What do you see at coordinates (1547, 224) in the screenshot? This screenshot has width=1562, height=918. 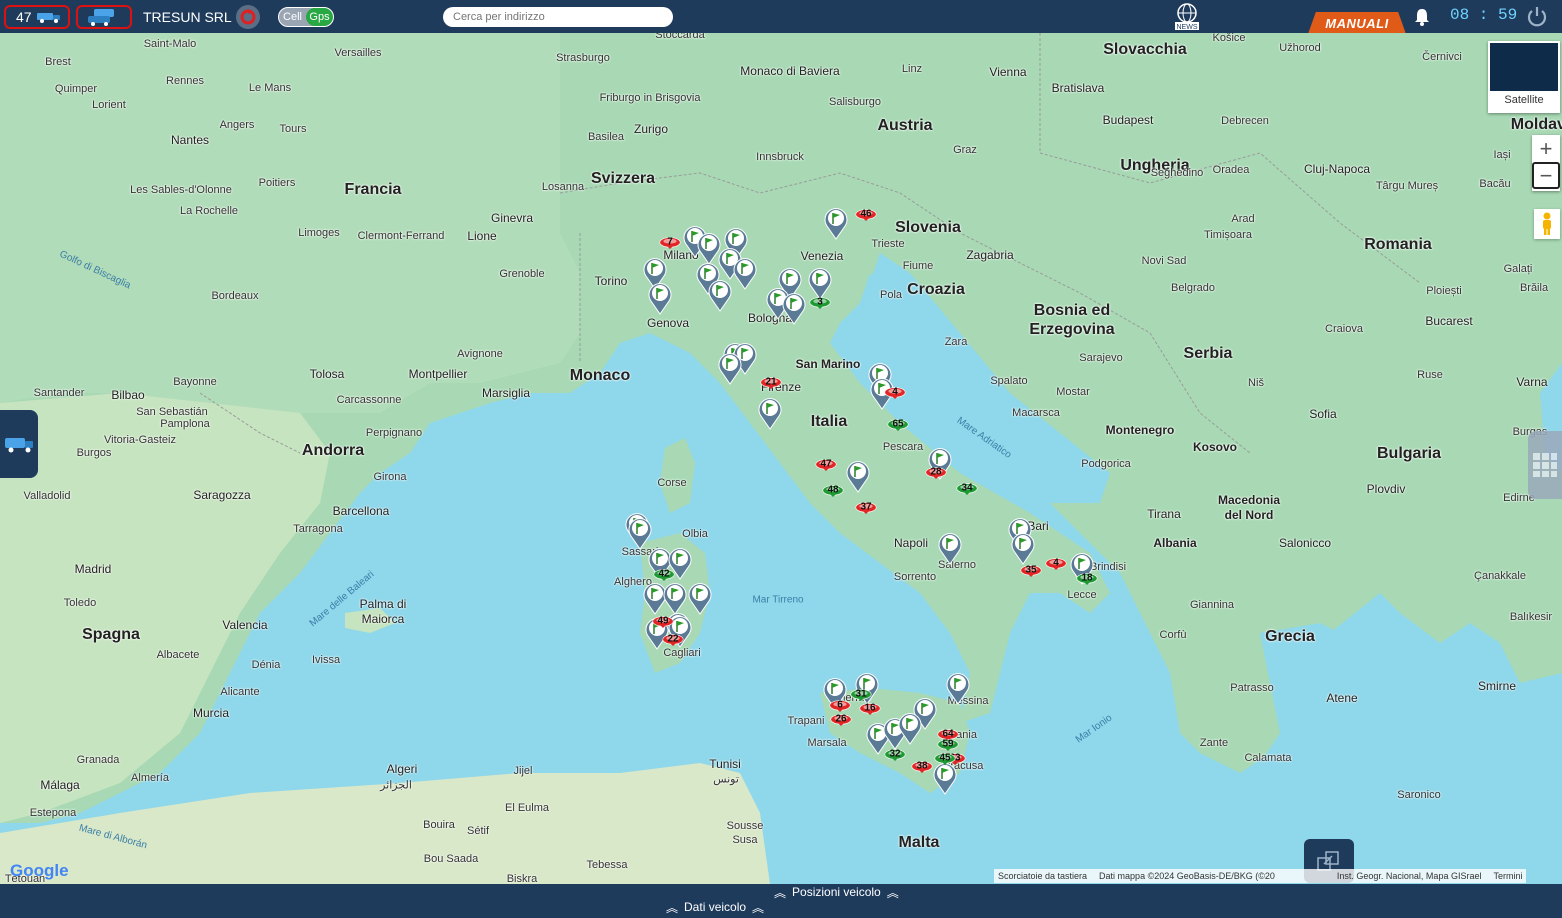 I see `street-view-pegman` at bounding box center [1547, 224].